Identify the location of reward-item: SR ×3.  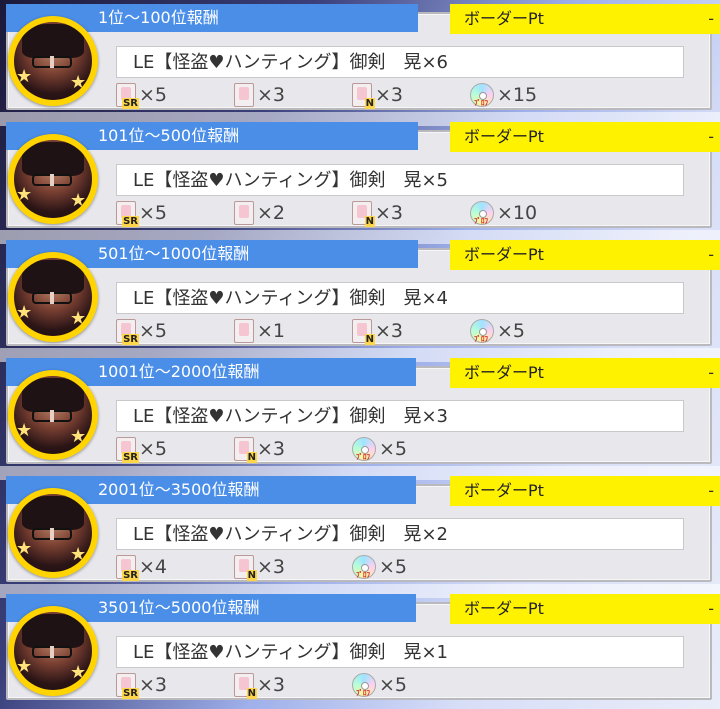
(142, 685).